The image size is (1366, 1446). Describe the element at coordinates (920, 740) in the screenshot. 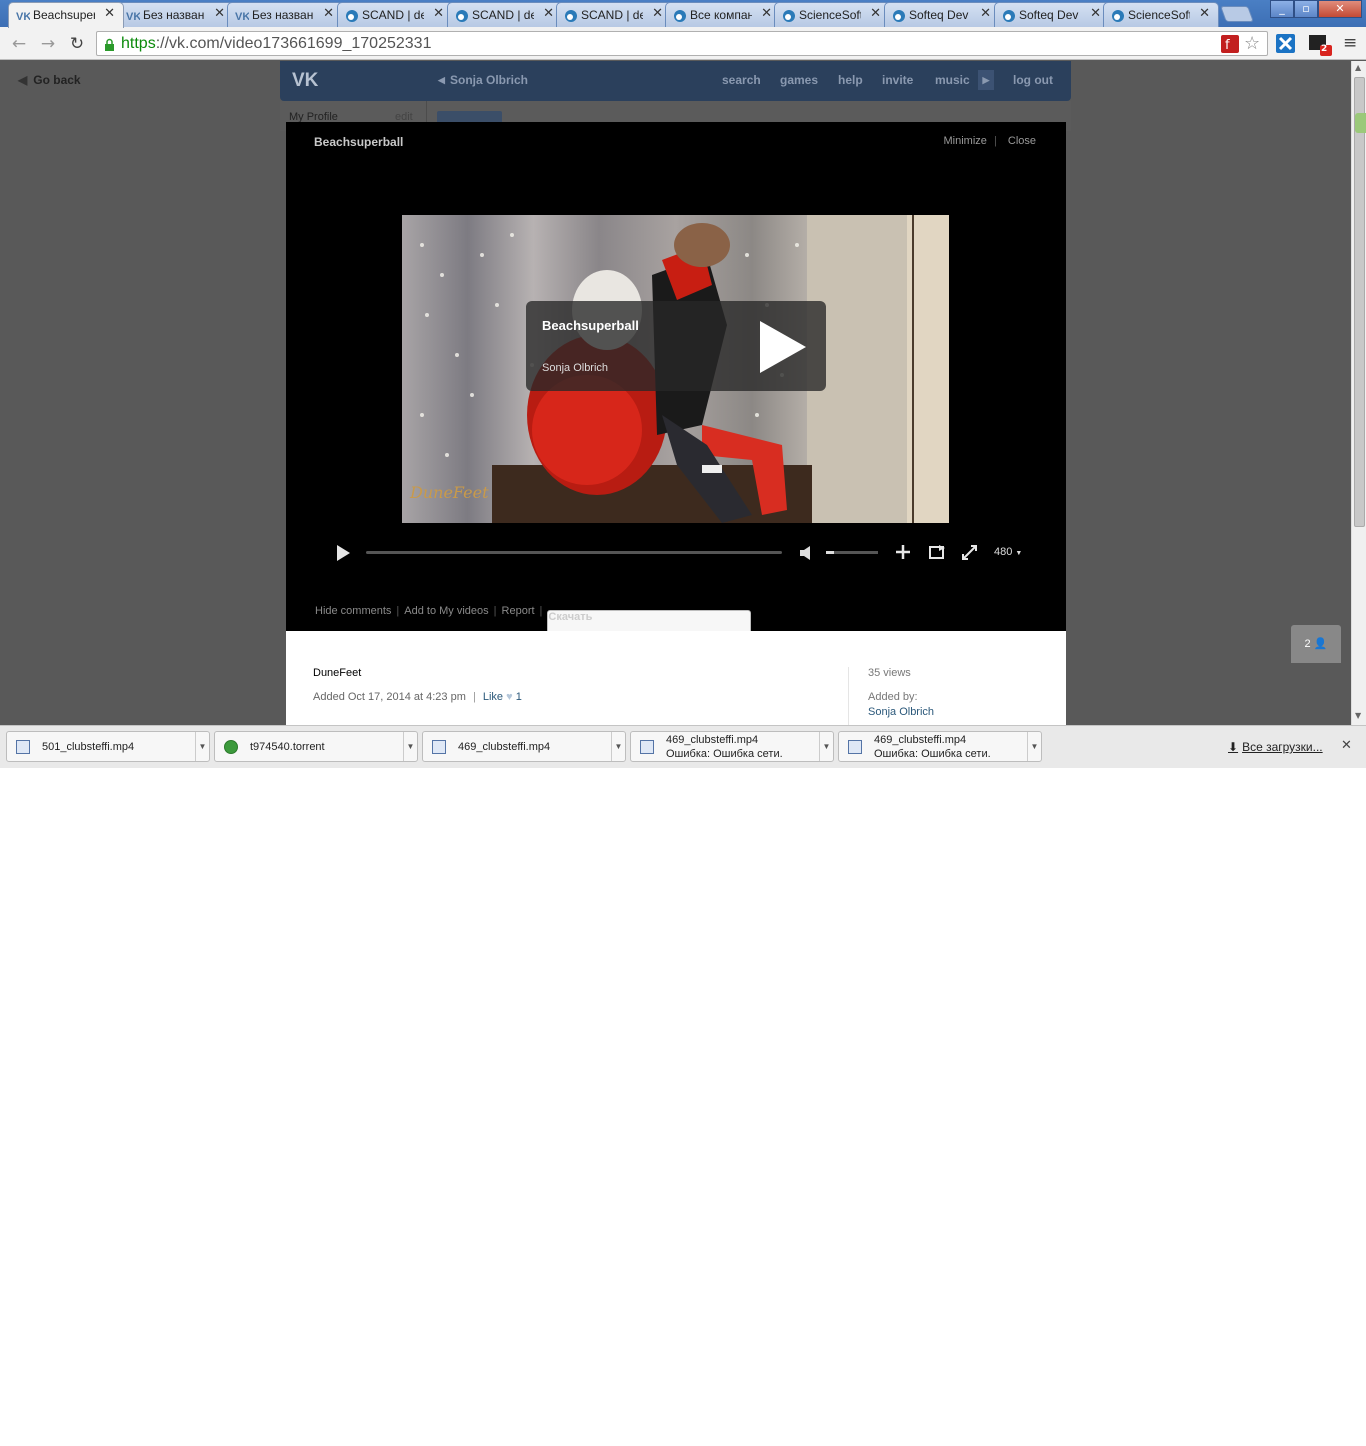

I see `download-name: 469_clubsteffi.mp4` at that location.